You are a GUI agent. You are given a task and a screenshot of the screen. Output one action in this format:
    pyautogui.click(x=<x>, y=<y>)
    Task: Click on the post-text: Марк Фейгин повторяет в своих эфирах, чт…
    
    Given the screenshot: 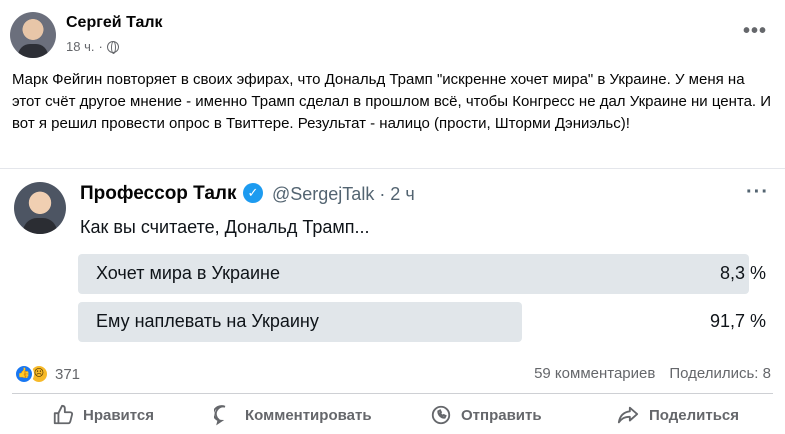 What is the action you would take?
    pyautogui.click(x=392, y=101)
    